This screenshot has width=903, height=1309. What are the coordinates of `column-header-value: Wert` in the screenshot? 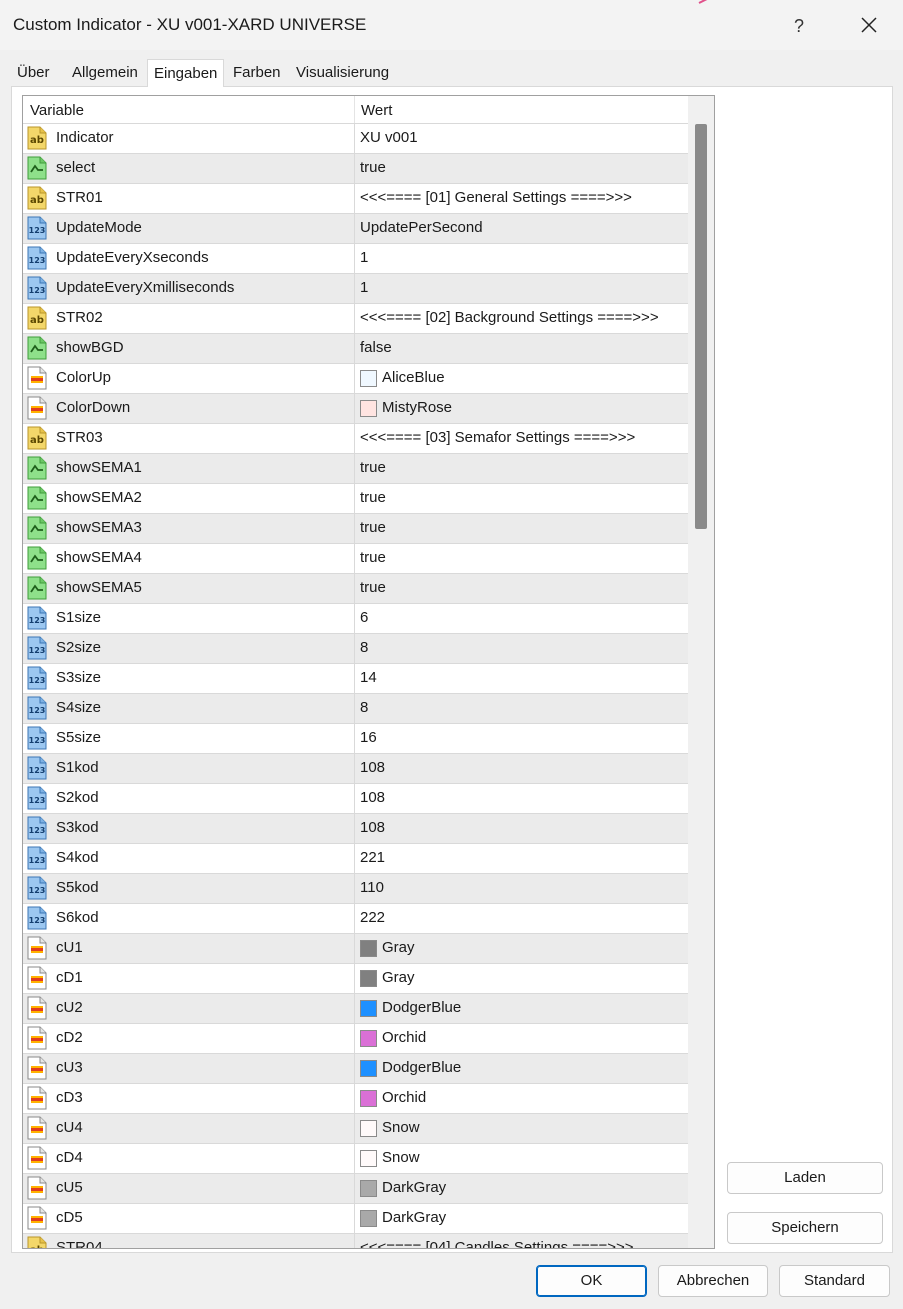 It's located at (376, 110).